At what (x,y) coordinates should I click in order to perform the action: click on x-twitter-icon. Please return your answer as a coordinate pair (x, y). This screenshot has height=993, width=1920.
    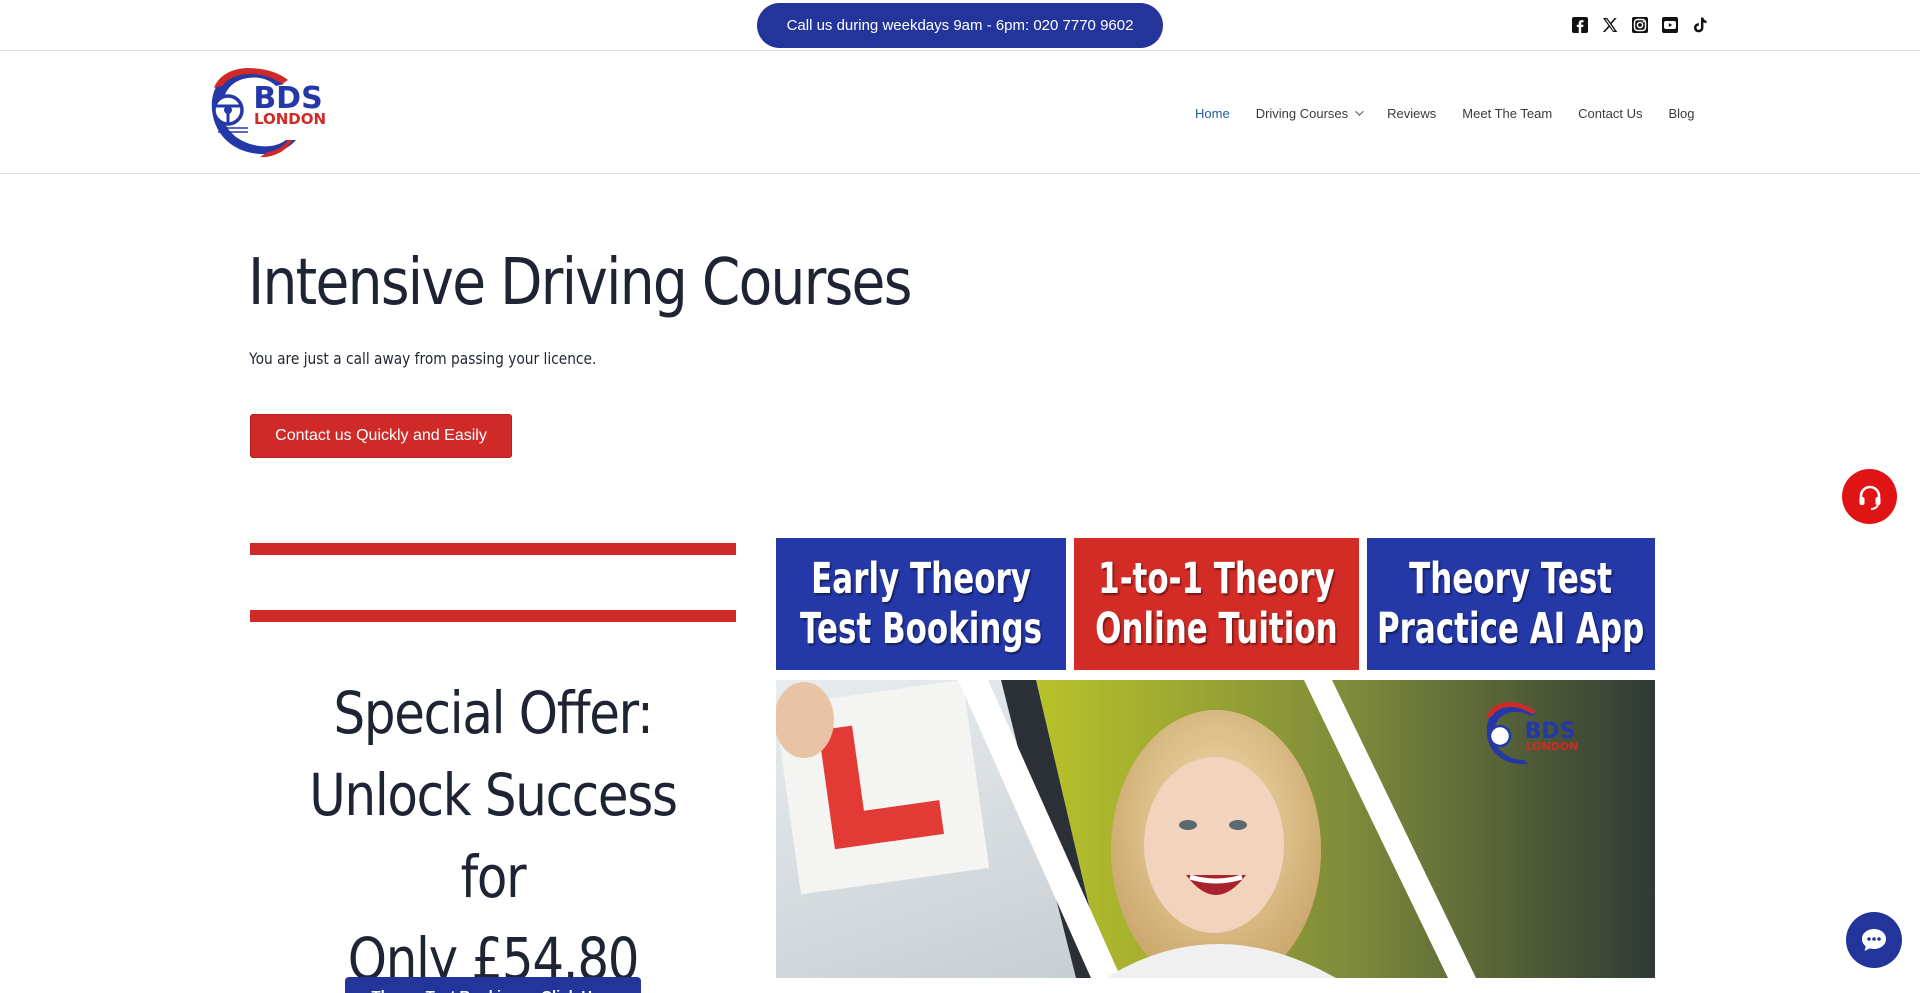
    Looking at the image, I should click on (1610, 25).